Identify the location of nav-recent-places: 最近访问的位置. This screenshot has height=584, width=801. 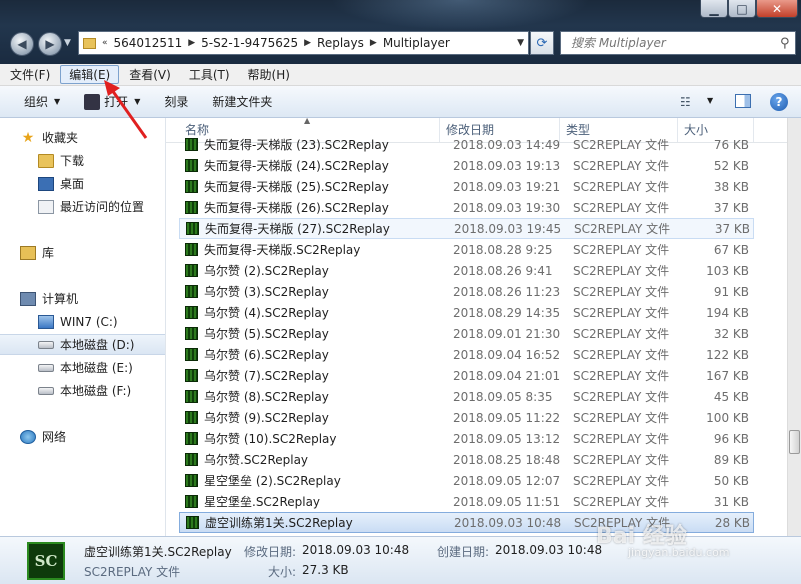
(82, 206).